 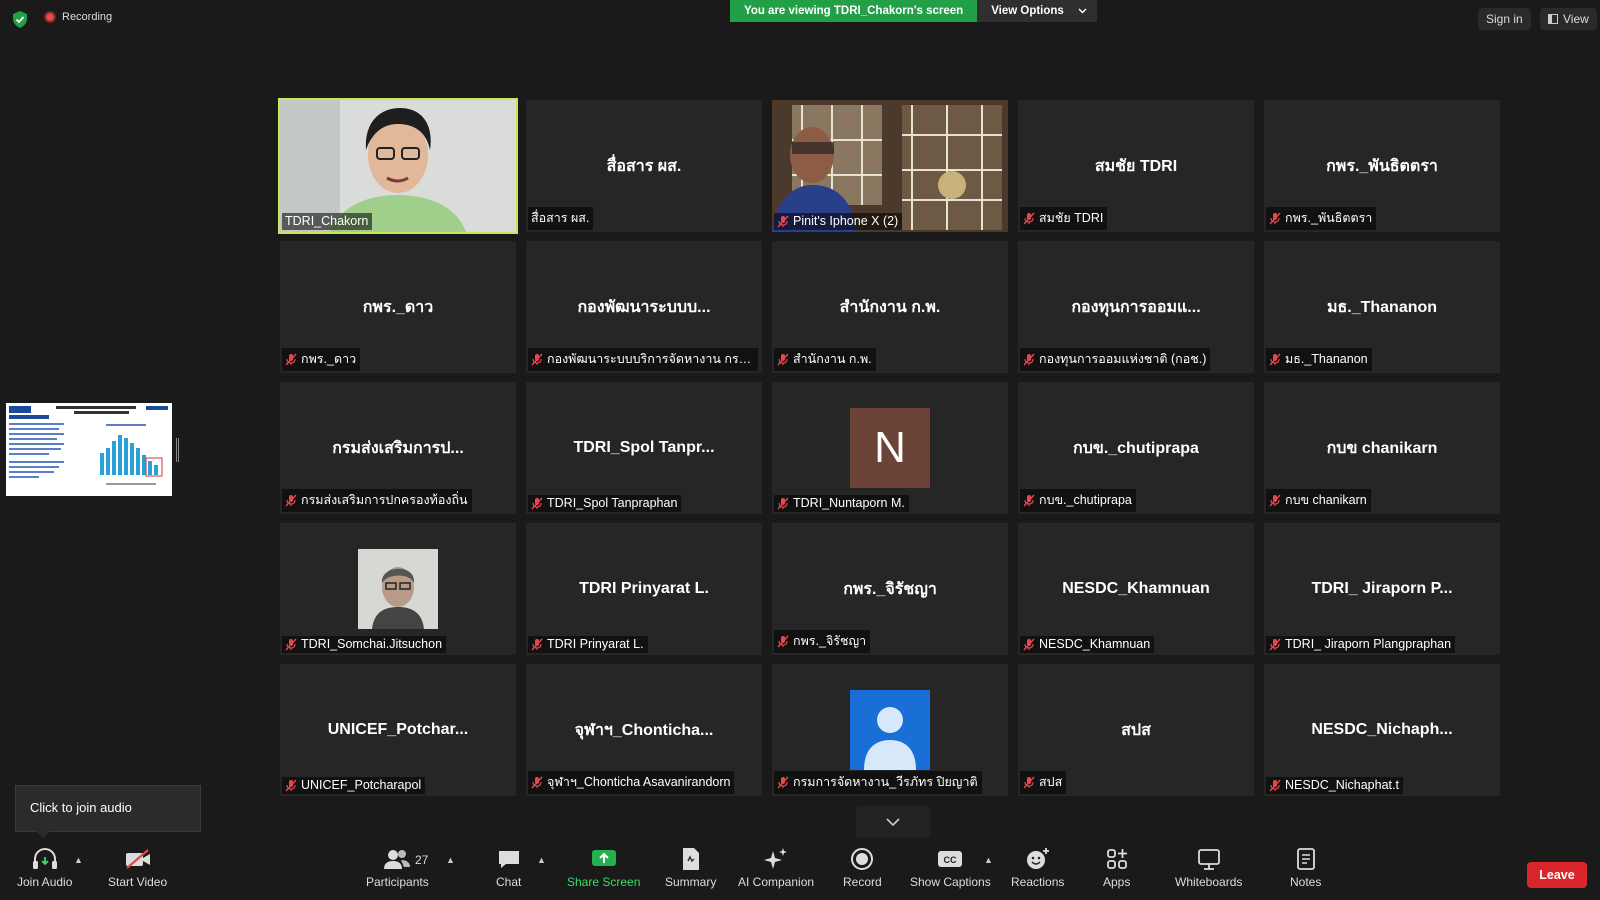 I want to click on record-icon, so click(x=862, y=859).